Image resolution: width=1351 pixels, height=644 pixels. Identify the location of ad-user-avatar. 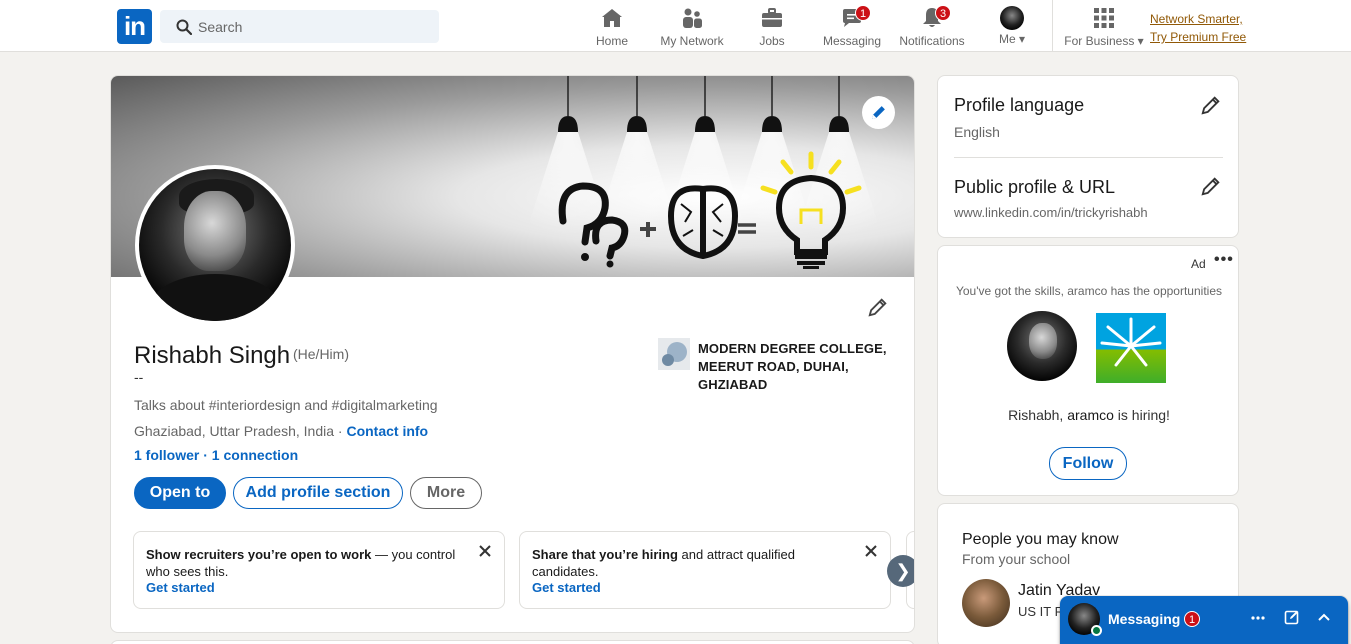
(1042, 346).